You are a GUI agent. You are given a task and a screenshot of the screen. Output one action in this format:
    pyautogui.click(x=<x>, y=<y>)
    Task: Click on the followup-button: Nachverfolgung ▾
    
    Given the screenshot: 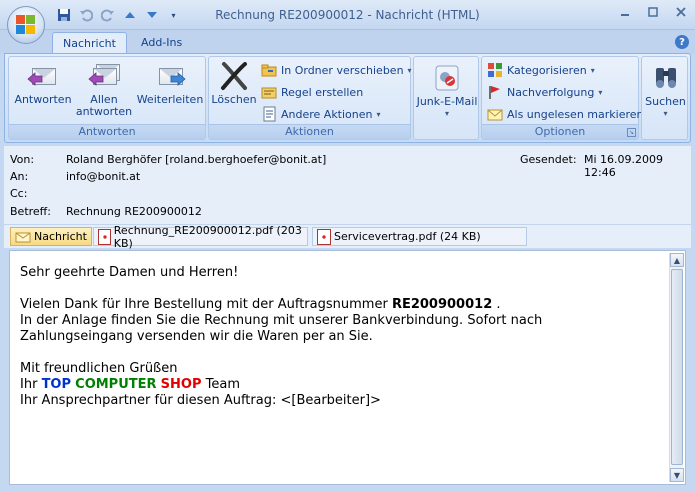 What is the action you would take?
    pyautogui.click(x=544, y=92)
    